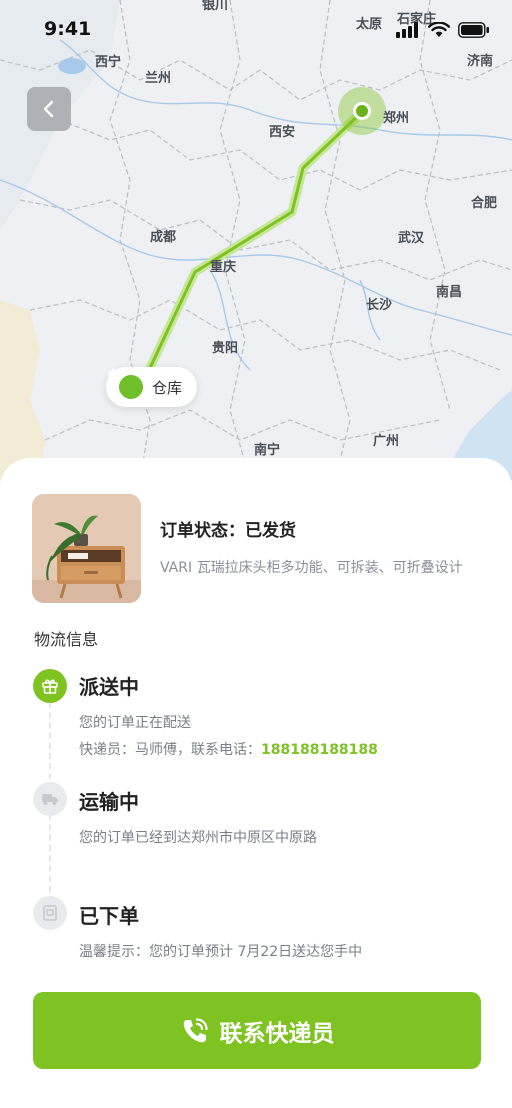 Image resolution: width=512 pixels, height=1108 pixels. I want to click on step-title-ordered: 已下单, so click(109, 916).